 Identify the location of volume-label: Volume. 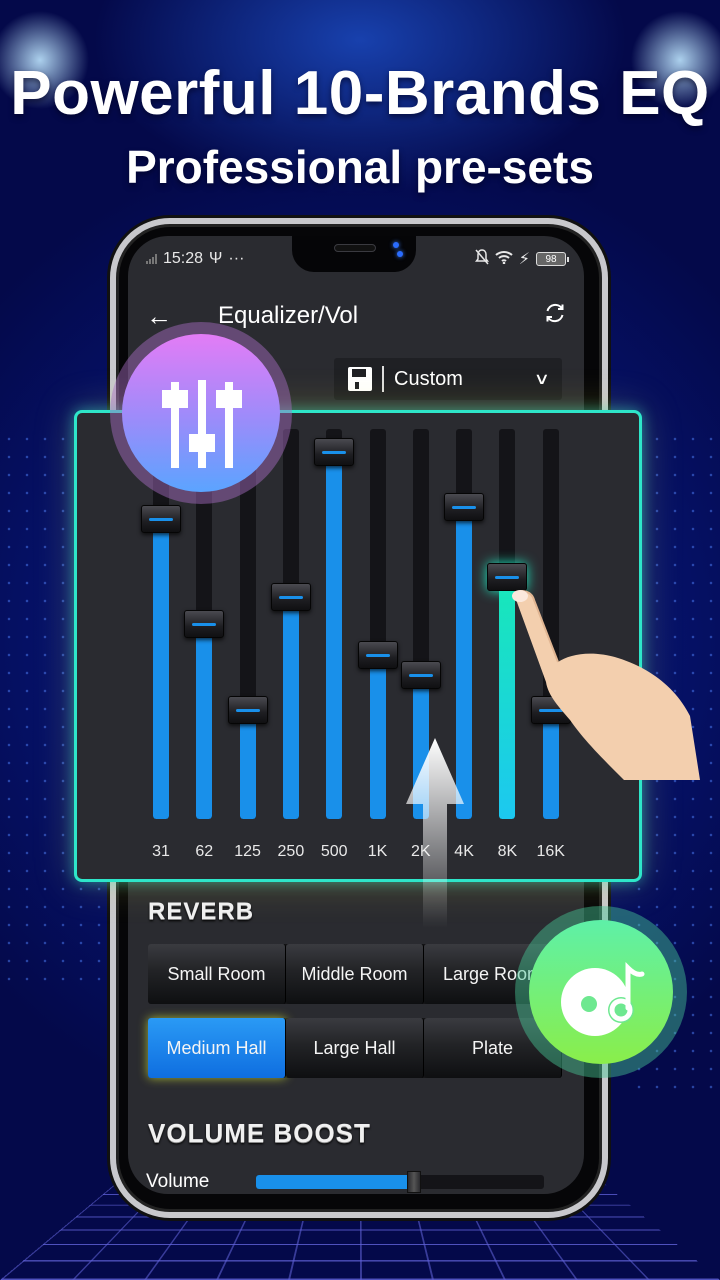
(178, 1181).